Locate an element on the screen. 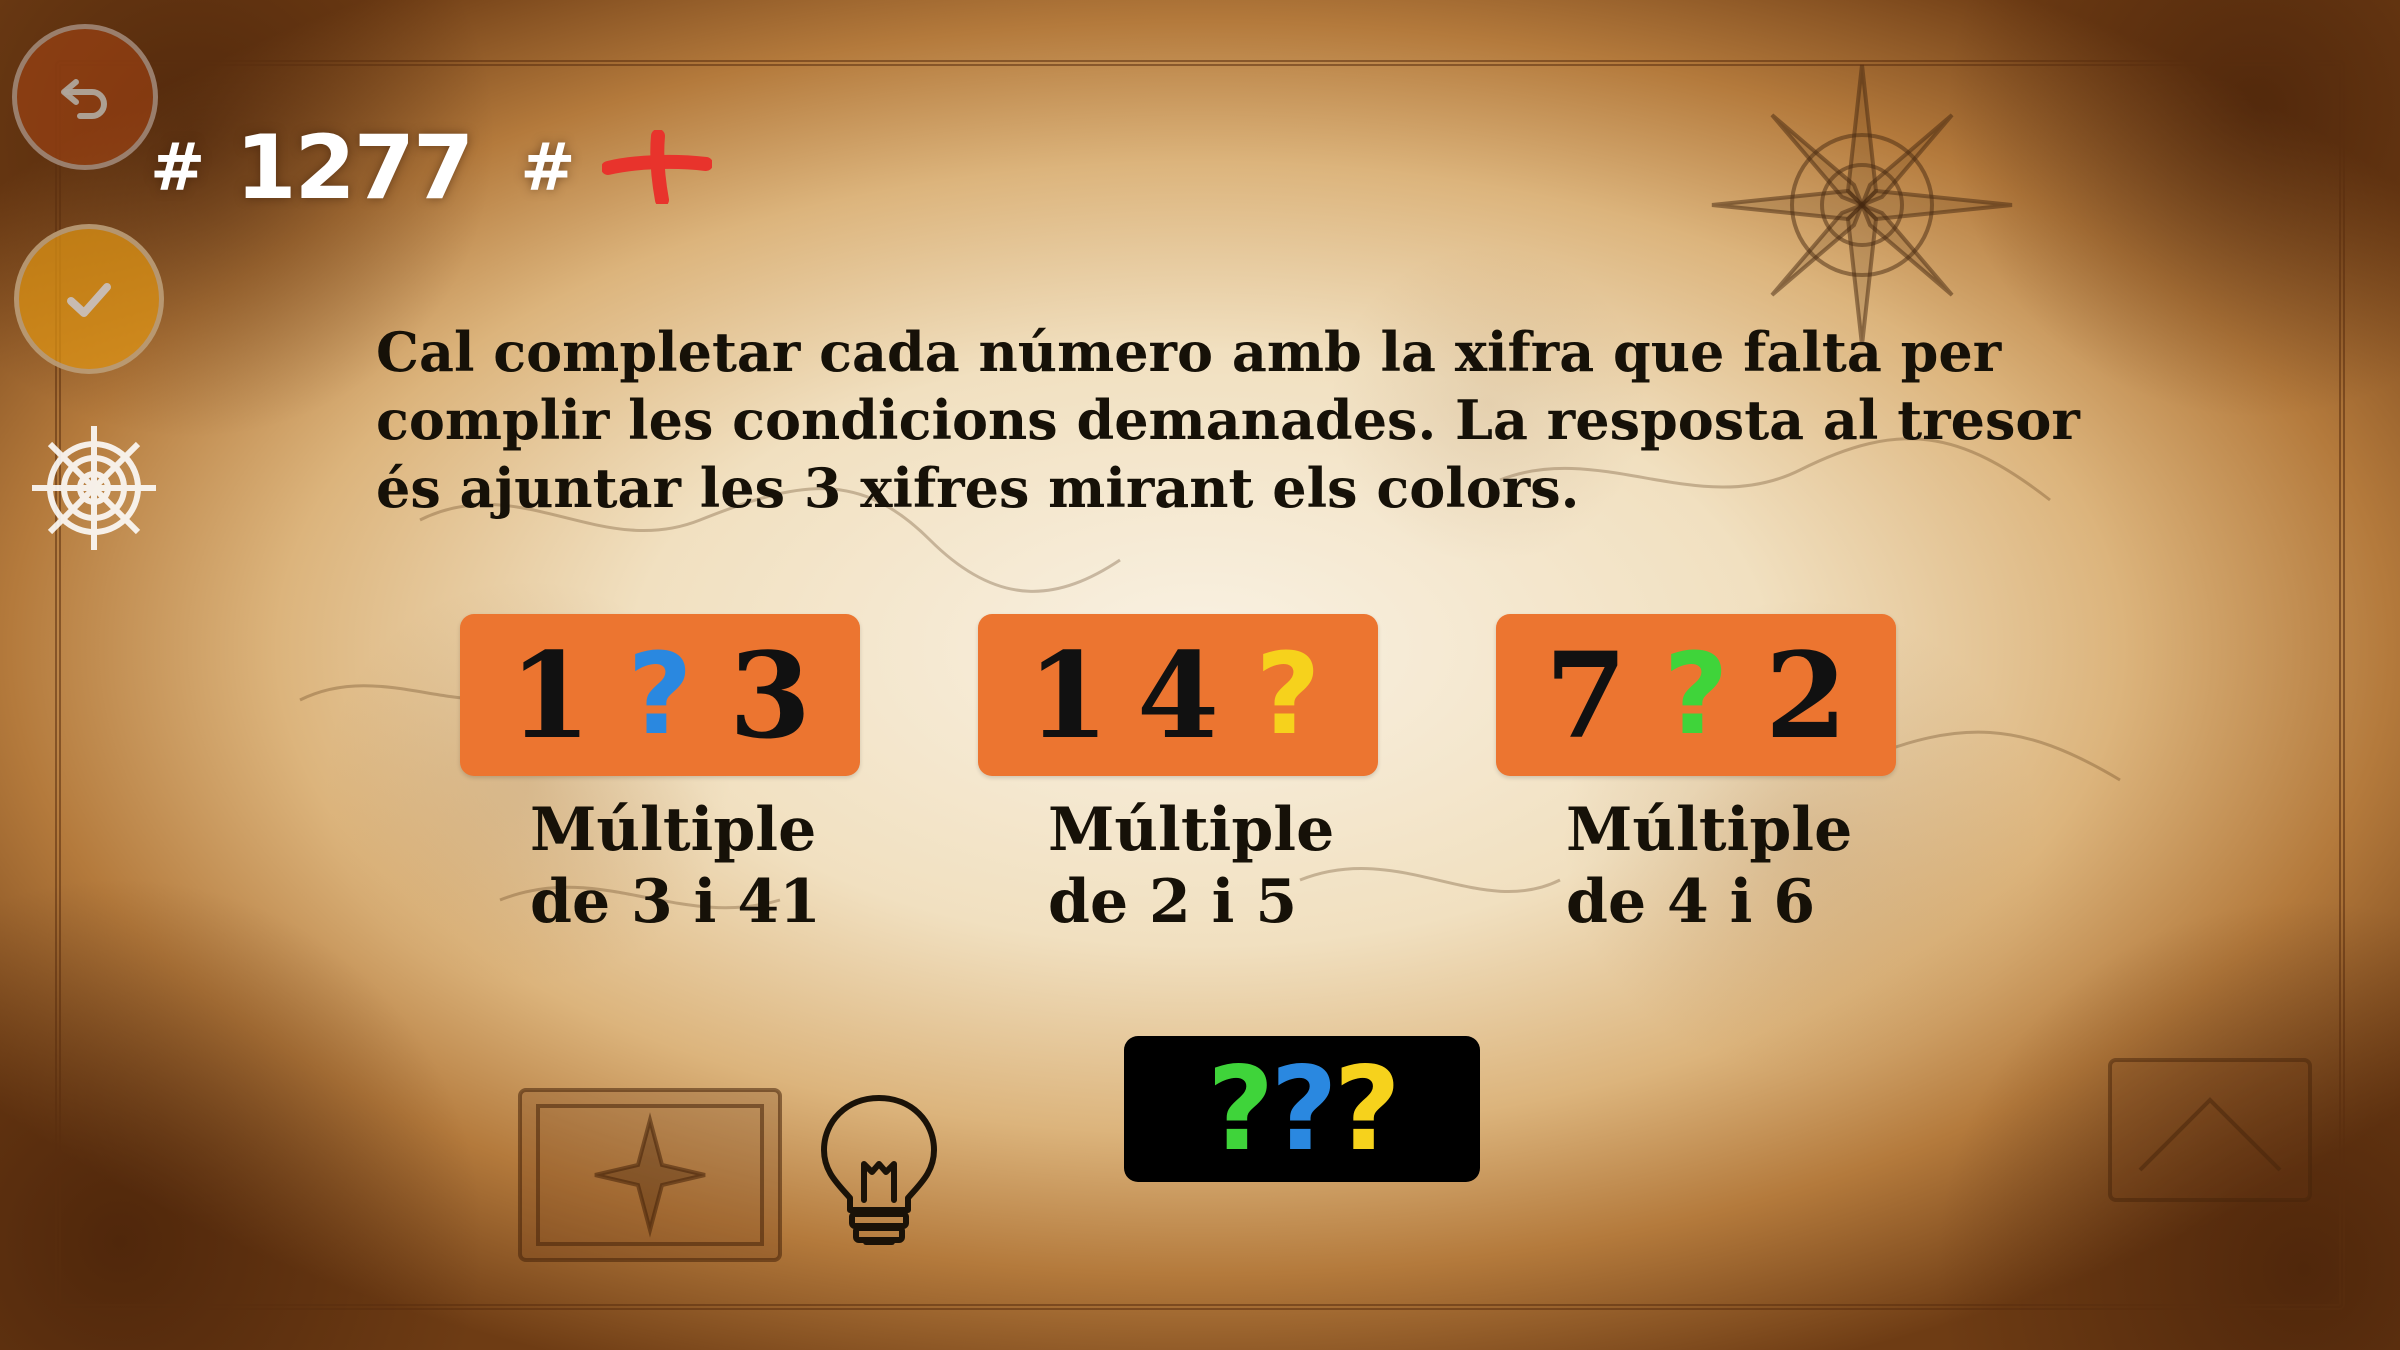  puzzle-card-1: 1 ? 3 Múltiple de 3 i 41 is located at coordinates (660, 776).